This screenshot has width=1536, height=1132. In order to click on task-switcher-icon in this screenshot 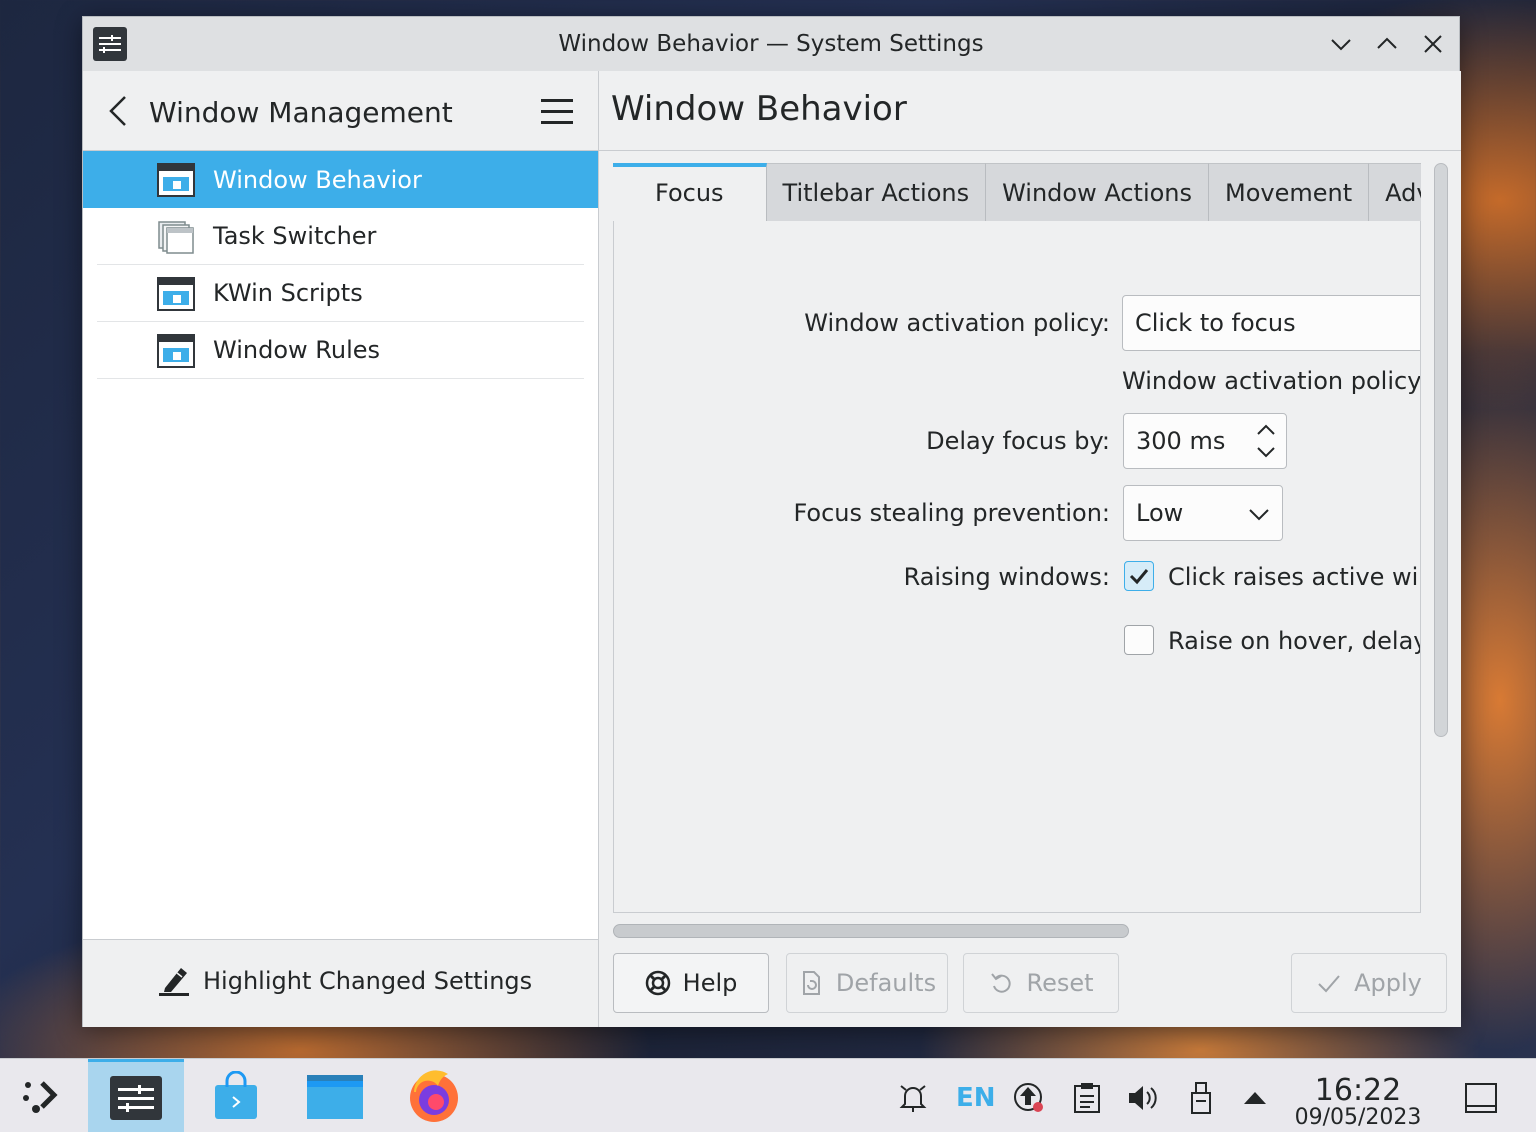, I will do `click(176, 237)`.